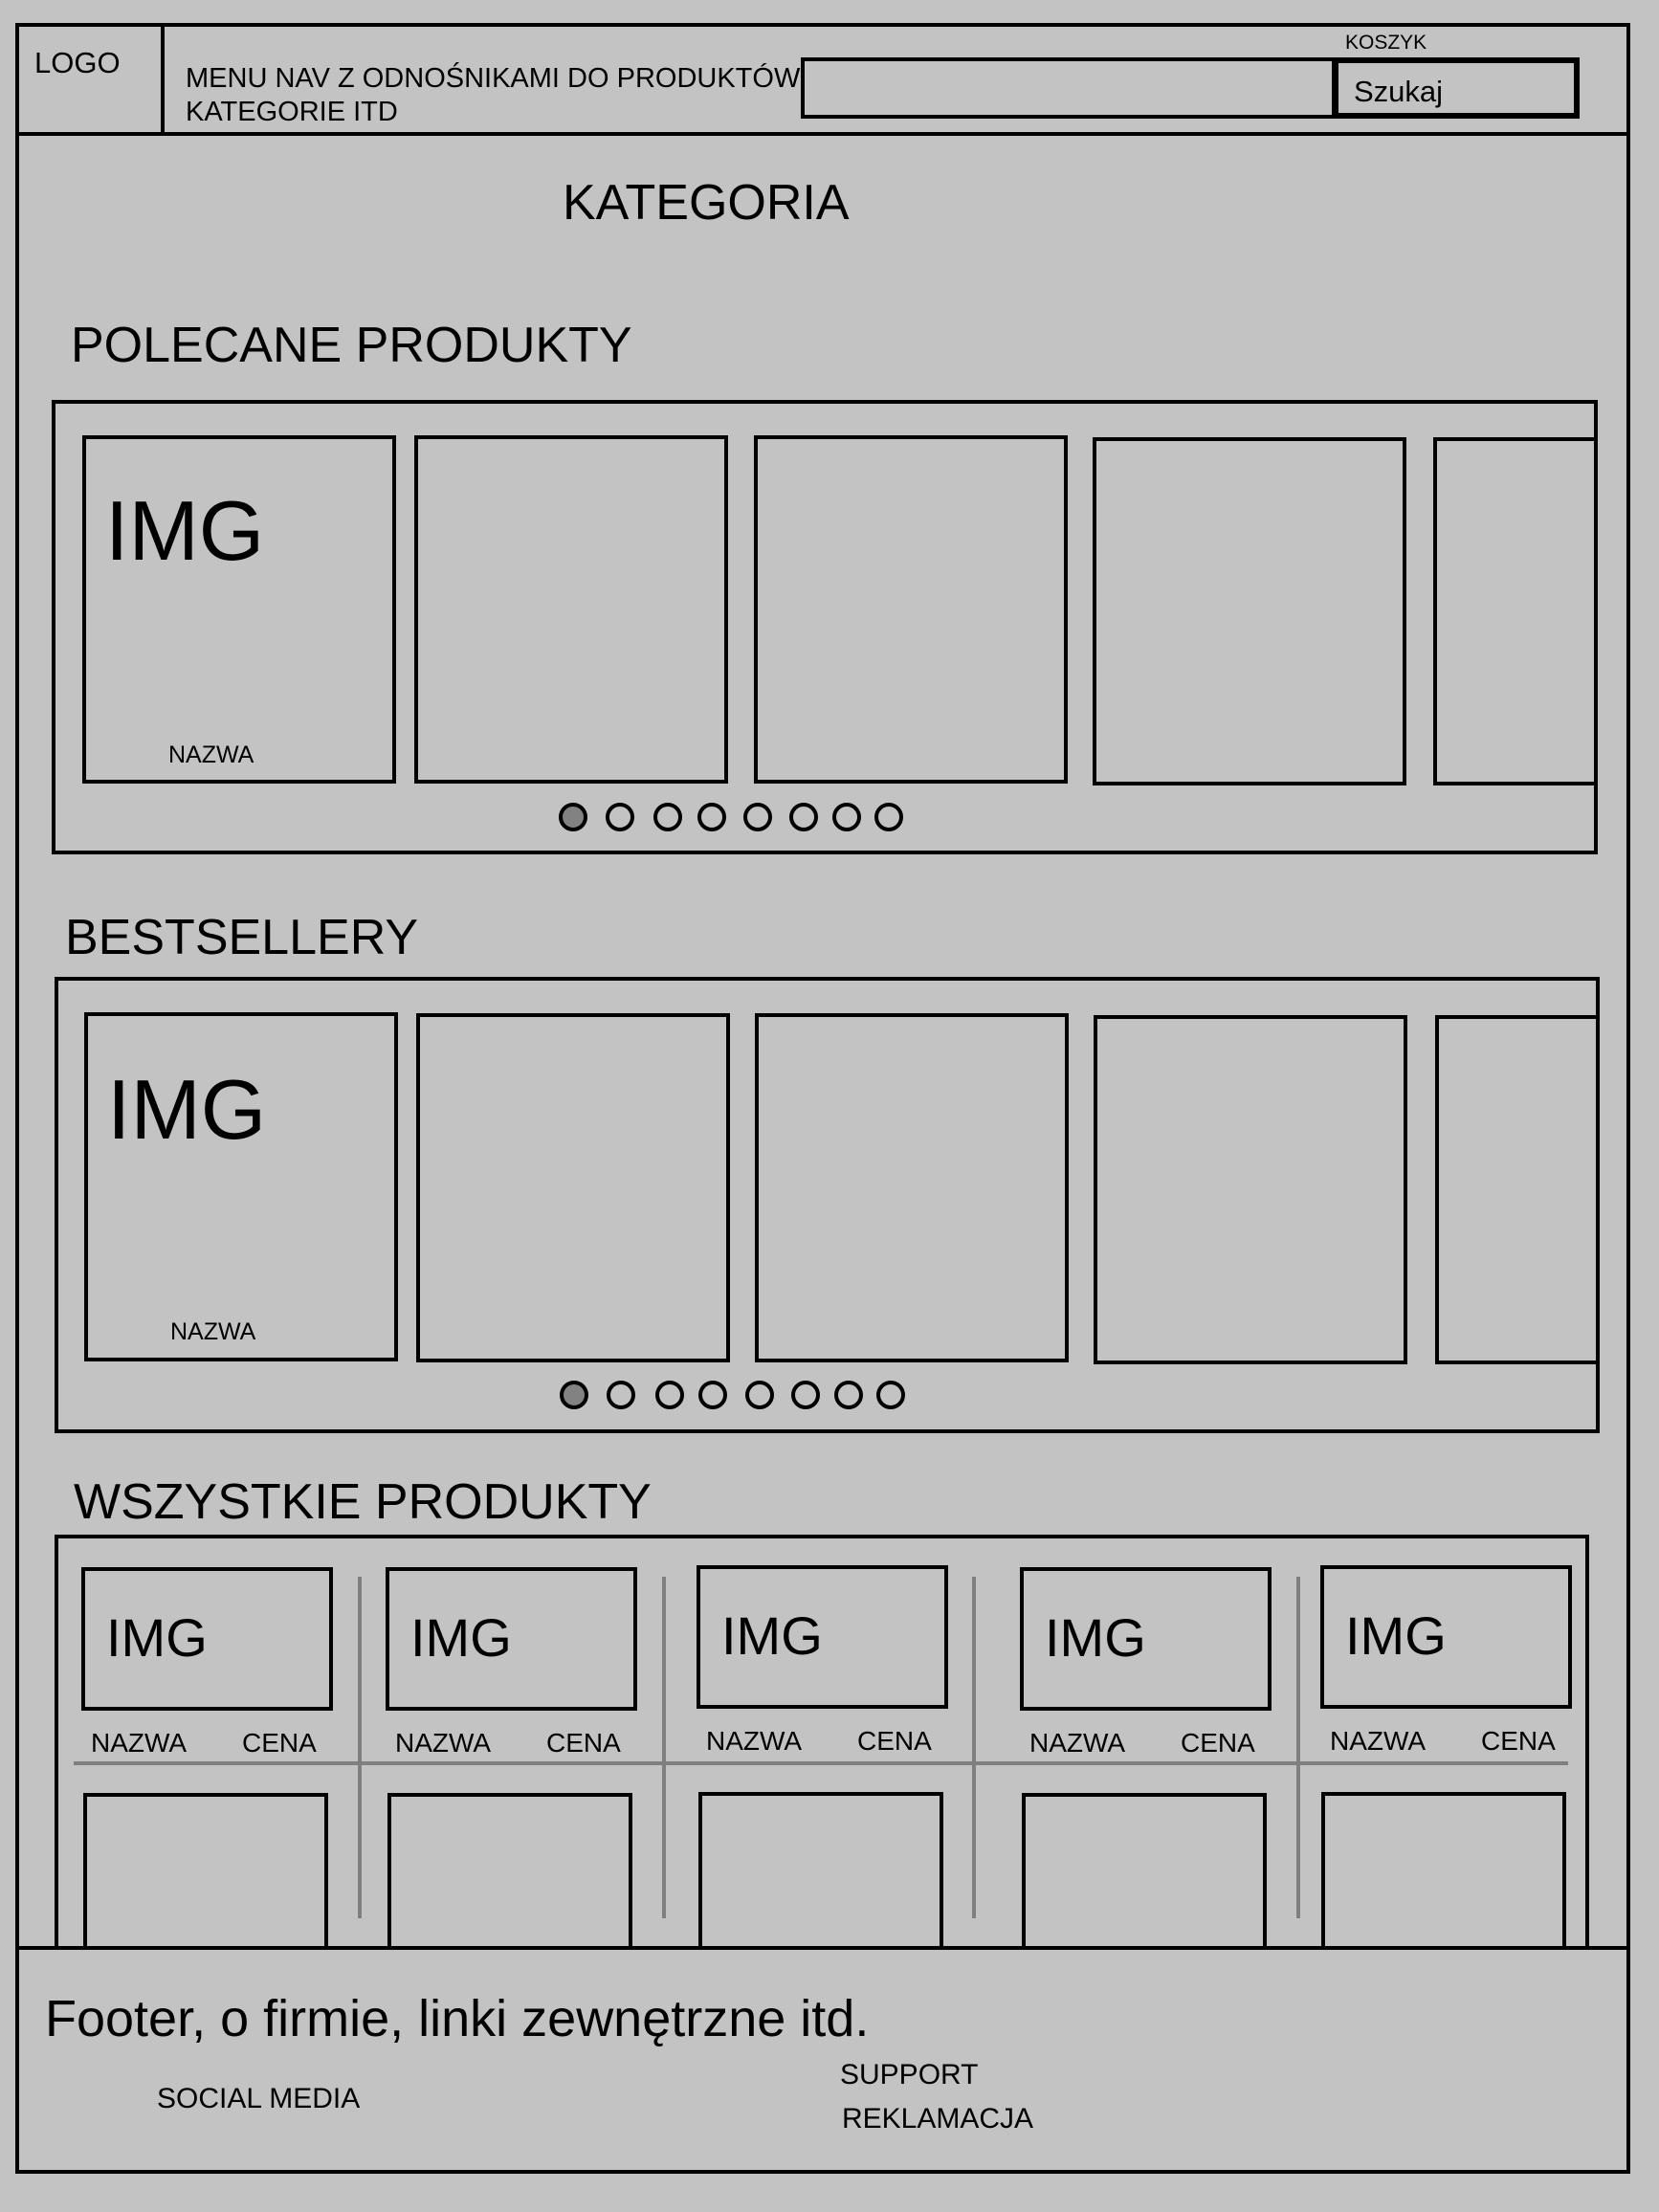  I want to click on logo: LOGO, so click(90, 79).